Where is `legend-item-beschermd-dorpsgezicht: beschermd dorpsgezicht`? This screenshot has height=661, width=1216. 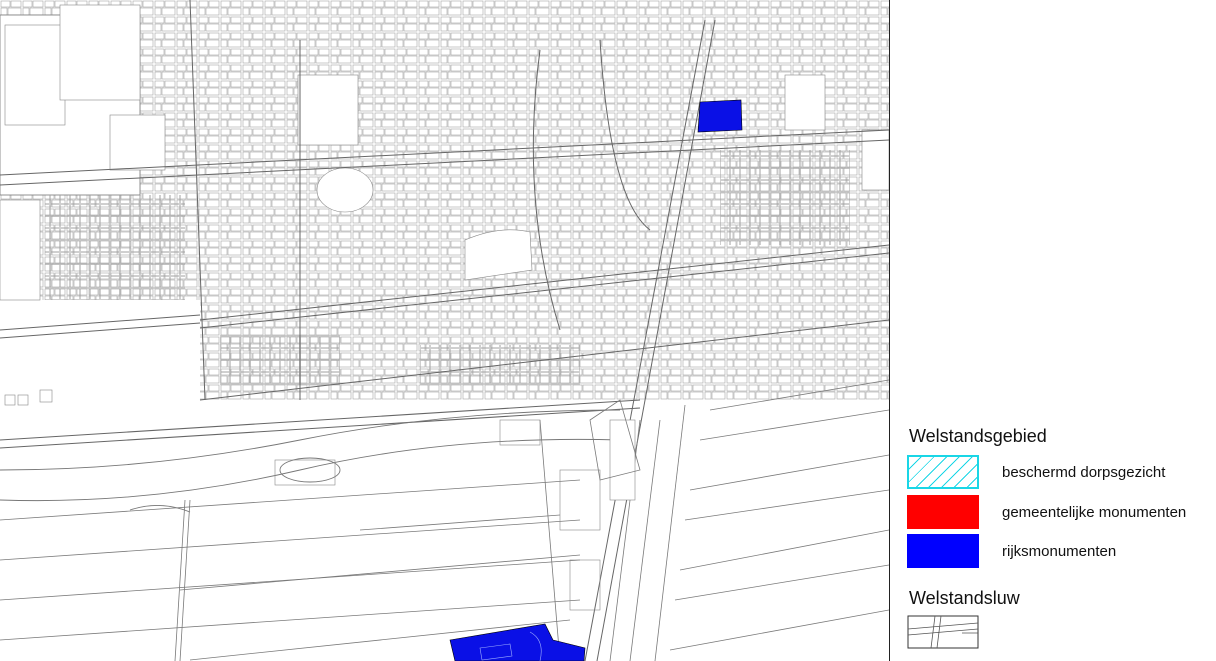 legend-item-beschermd-dorpsgezicht: beschermd dorpsgezicht is located at coordinates (1057, 473).